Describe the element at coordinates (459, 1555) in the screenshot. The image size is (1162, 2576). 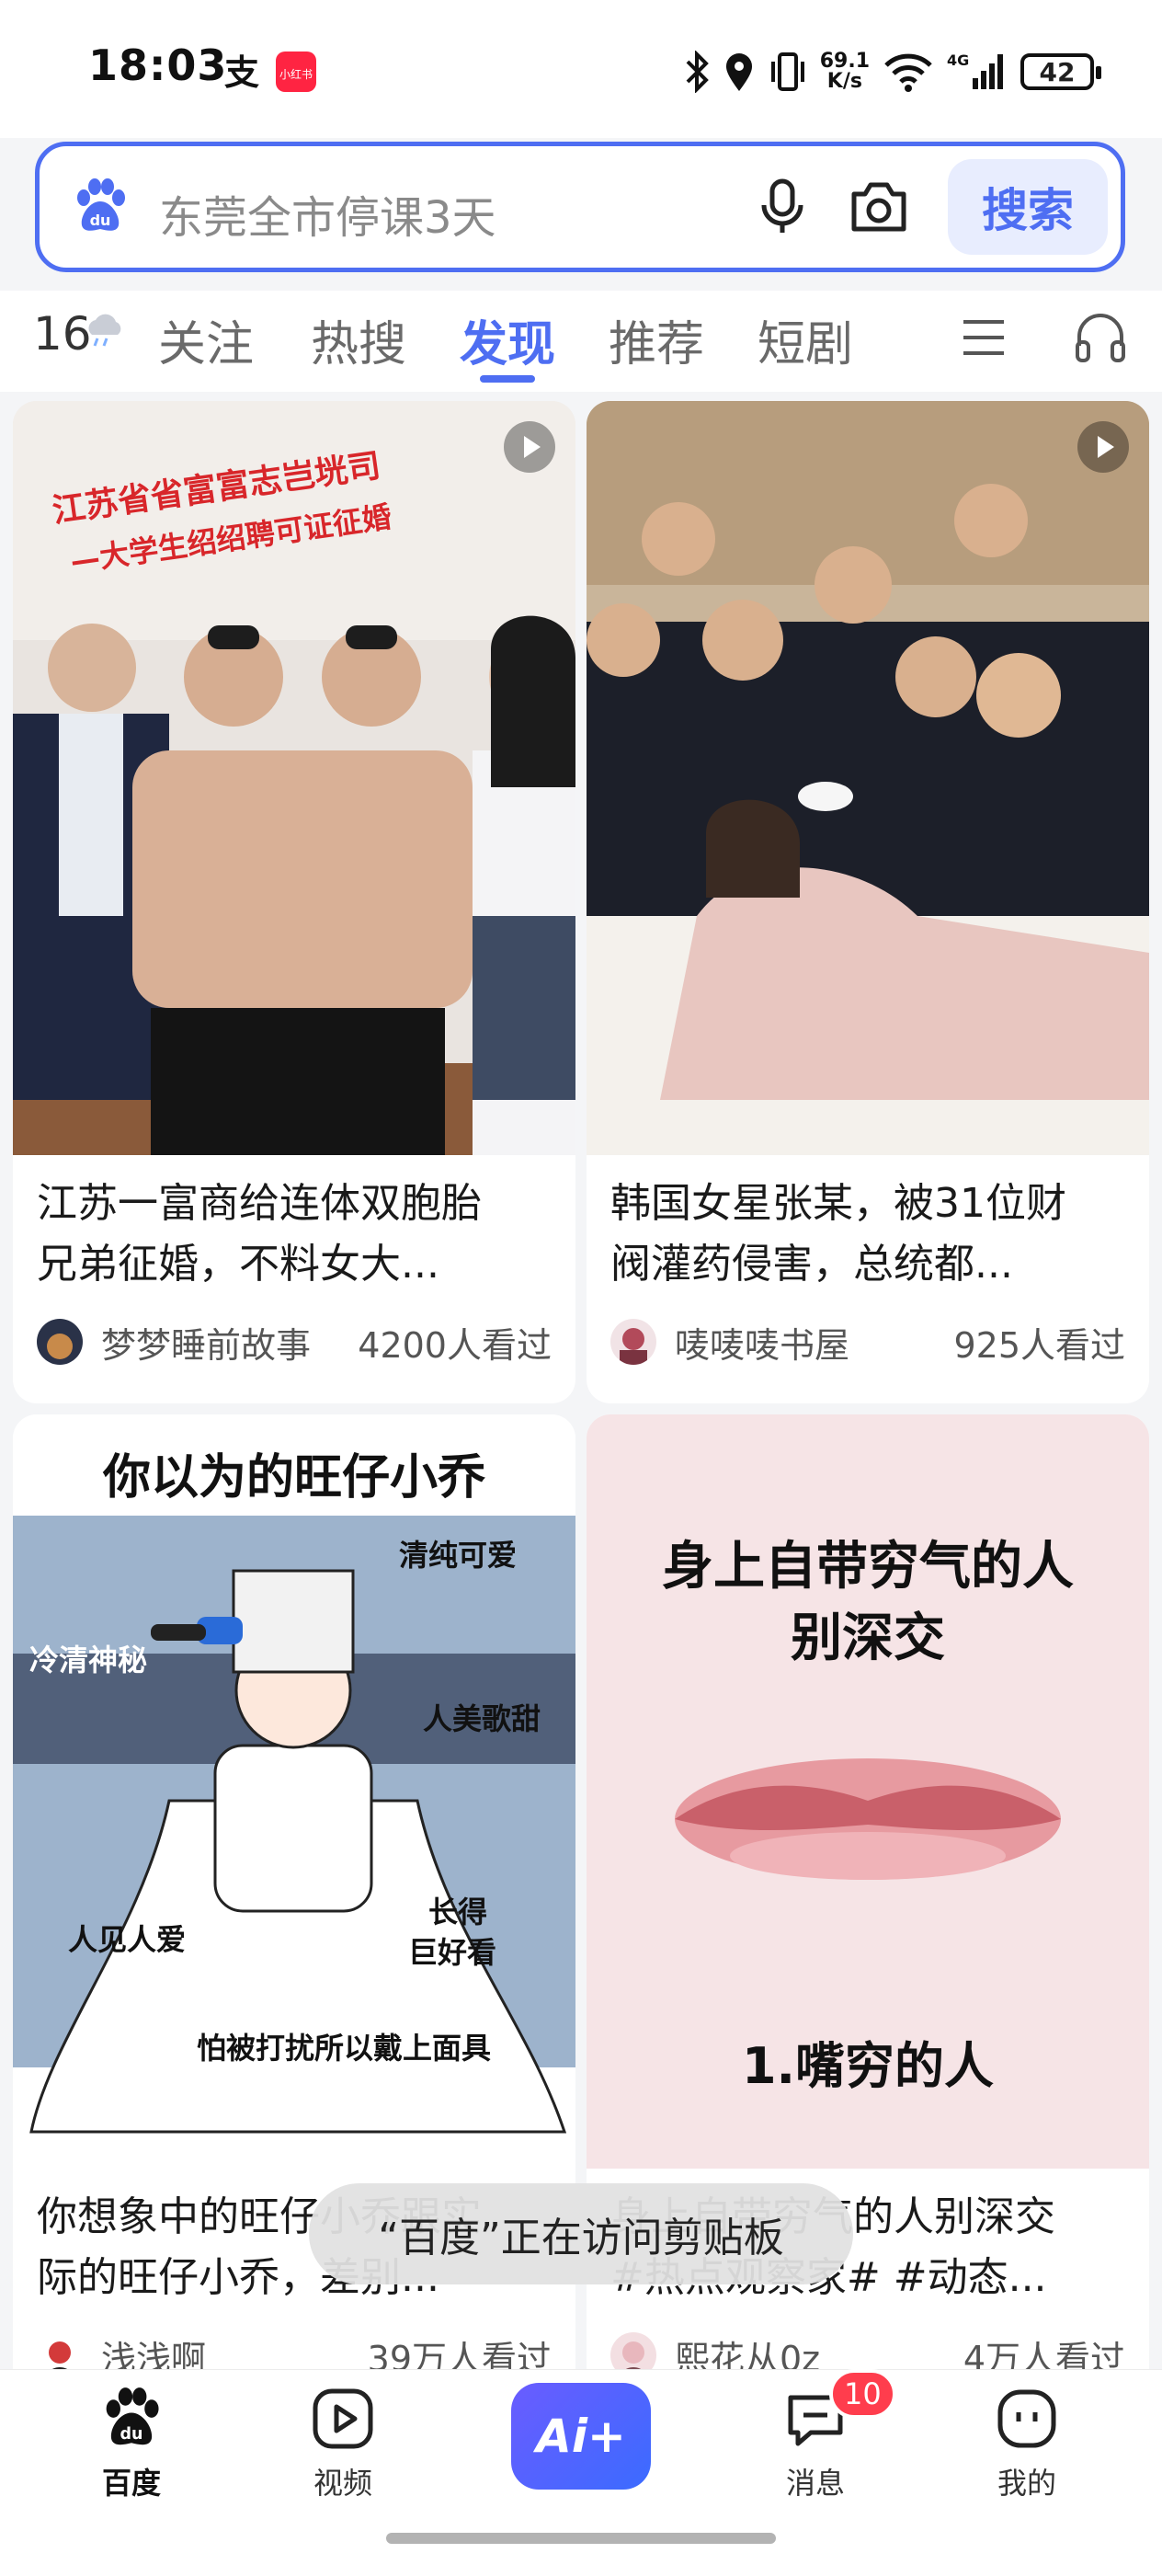
I see `image-label: 清纯可爱` at that location.